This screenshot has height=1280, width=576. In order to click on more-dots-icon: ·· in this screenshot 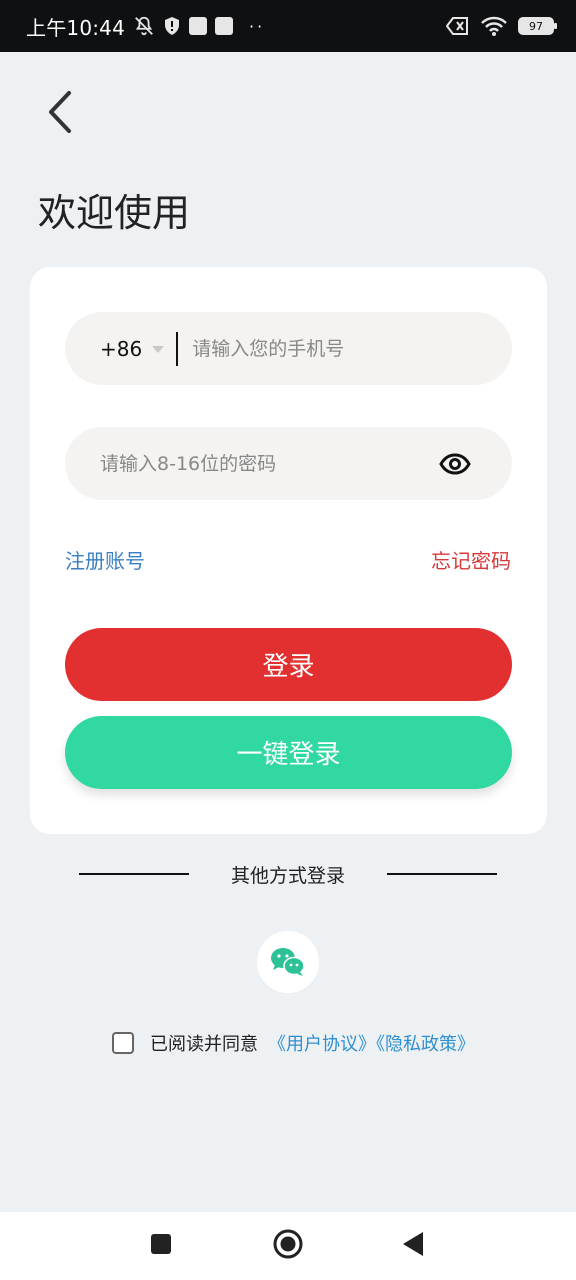, I will do `click(257, 26)`.